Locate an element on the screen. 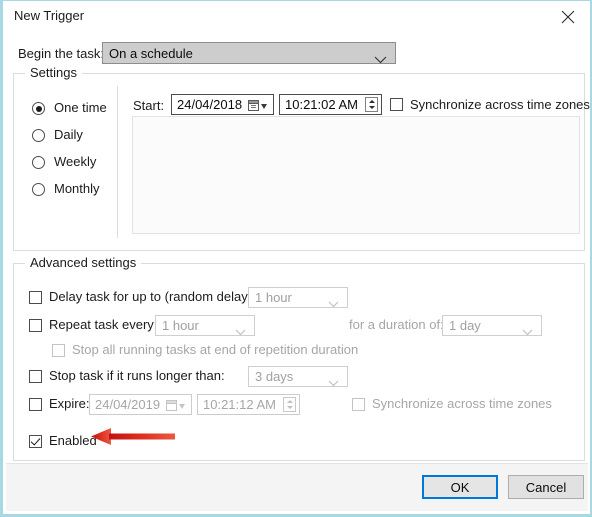  radio-daily-label: Daily is located at coordinates (68, 134).